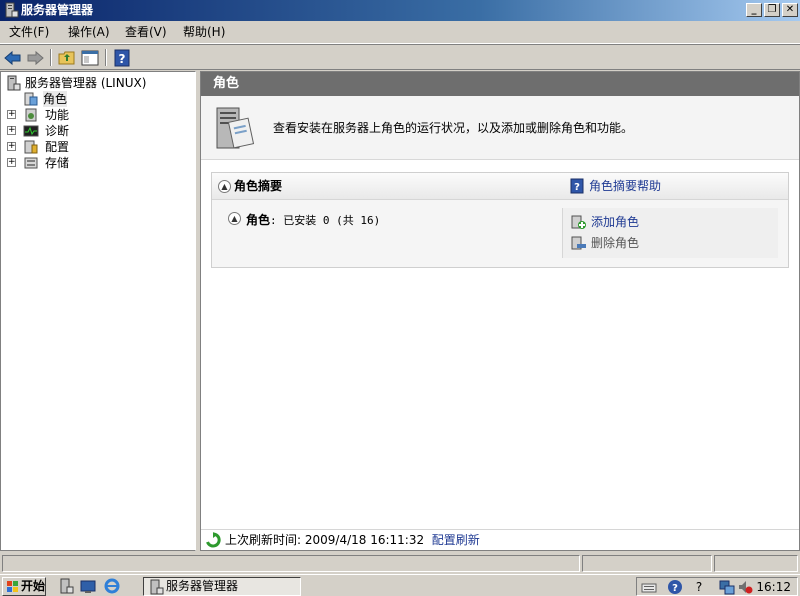 The width and height of the screenshot is (800, 596). I want to click on tree-item-features: + 功能, so click(47, 115).